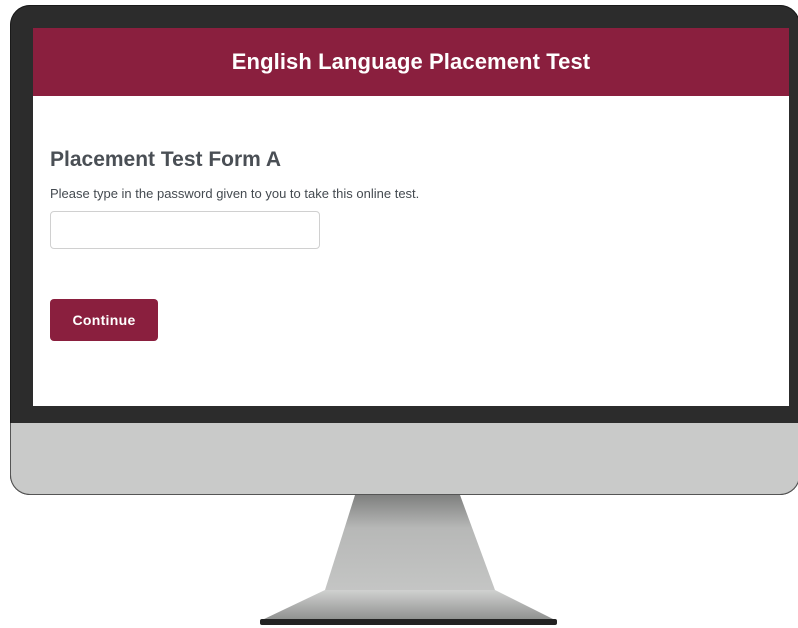 This screenshot has width=798, height=628. I want to click on app-header: English Language Placement Test, so click(411, 62).